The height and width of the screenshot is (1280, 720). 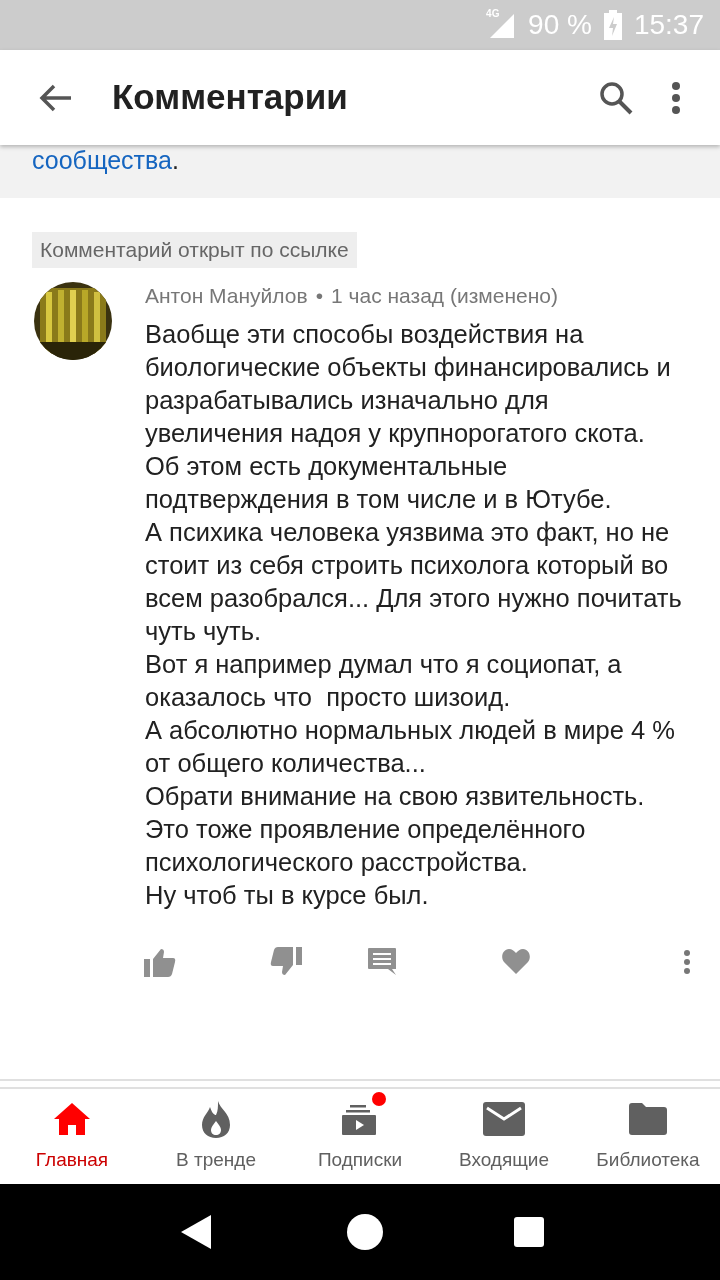 What do you see at coordinates (379, 482) in the screenshot?
I see `comment-paragraph: Об этом есть документальные подтверждения в том числе и в Ютубе.` at bounding box center [379, 482].